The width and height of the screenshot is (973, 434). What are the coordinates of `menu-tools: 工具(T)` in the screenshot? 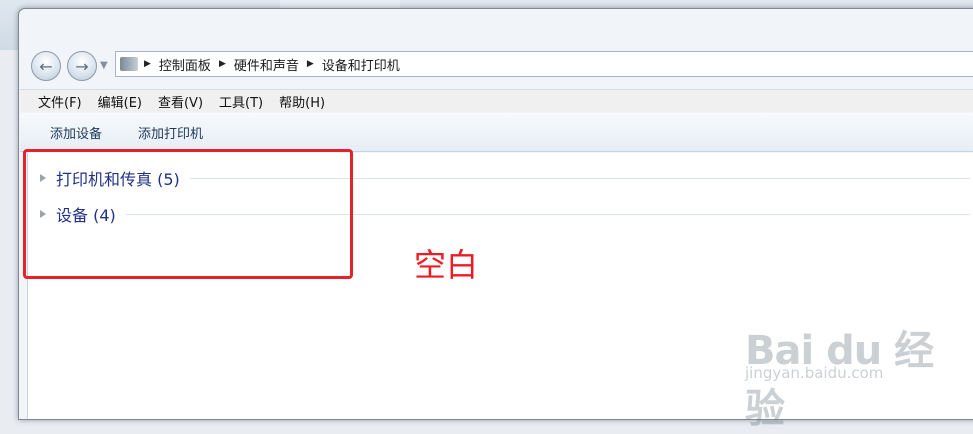 It's located at (239, 101).